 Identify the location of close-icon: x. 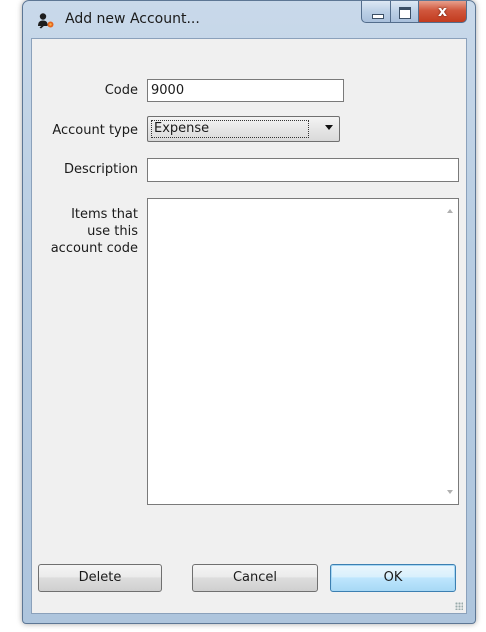
(442, 12).